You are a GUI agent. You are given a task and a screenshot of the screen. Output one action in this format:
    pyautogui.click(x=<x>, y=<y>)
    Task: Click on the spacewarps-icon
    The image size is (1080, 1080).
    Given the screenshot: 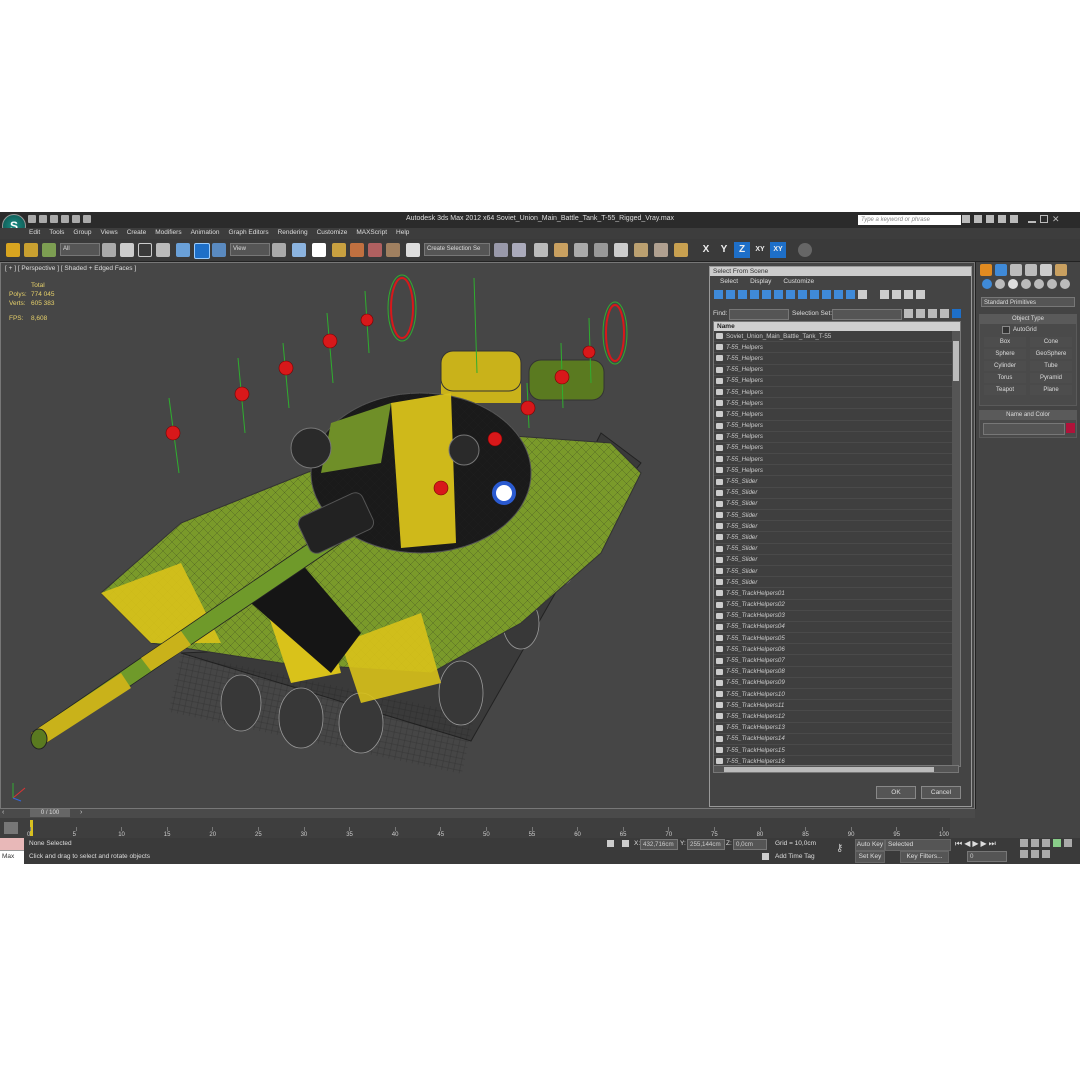 What is the action you would take?
    pyautogui.click(x=1052, y=284)
    